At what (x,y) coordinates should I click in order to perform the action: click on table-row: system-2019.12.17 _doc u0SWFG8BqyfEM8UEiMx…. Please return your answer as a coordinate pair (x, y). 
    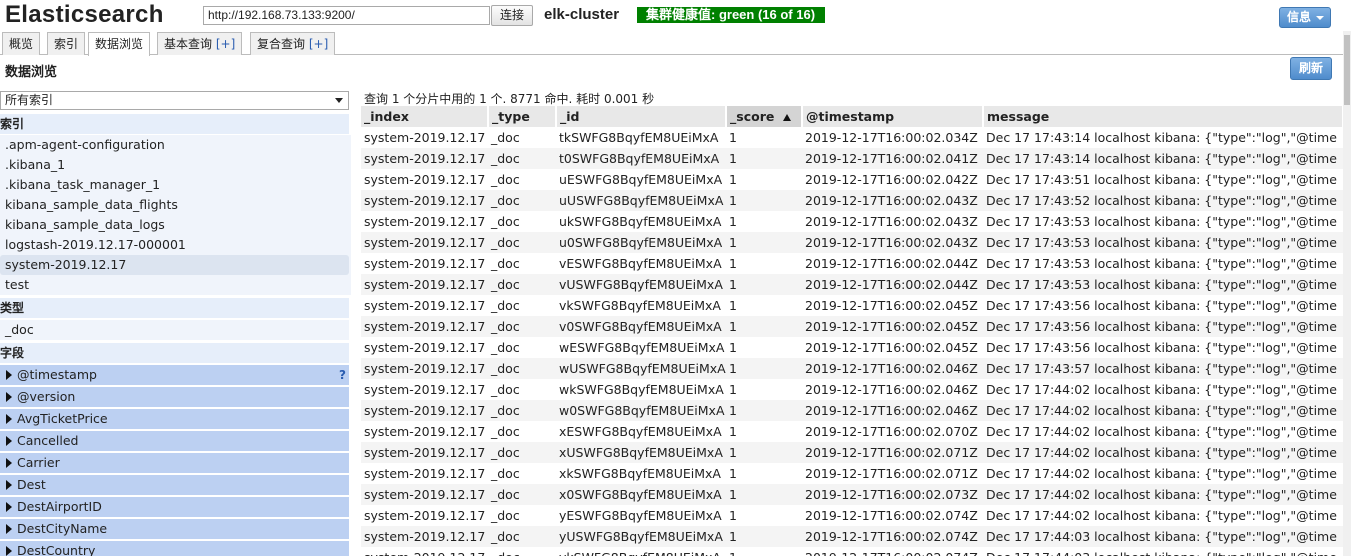
    Looking at the image, I should click on (852, 242).